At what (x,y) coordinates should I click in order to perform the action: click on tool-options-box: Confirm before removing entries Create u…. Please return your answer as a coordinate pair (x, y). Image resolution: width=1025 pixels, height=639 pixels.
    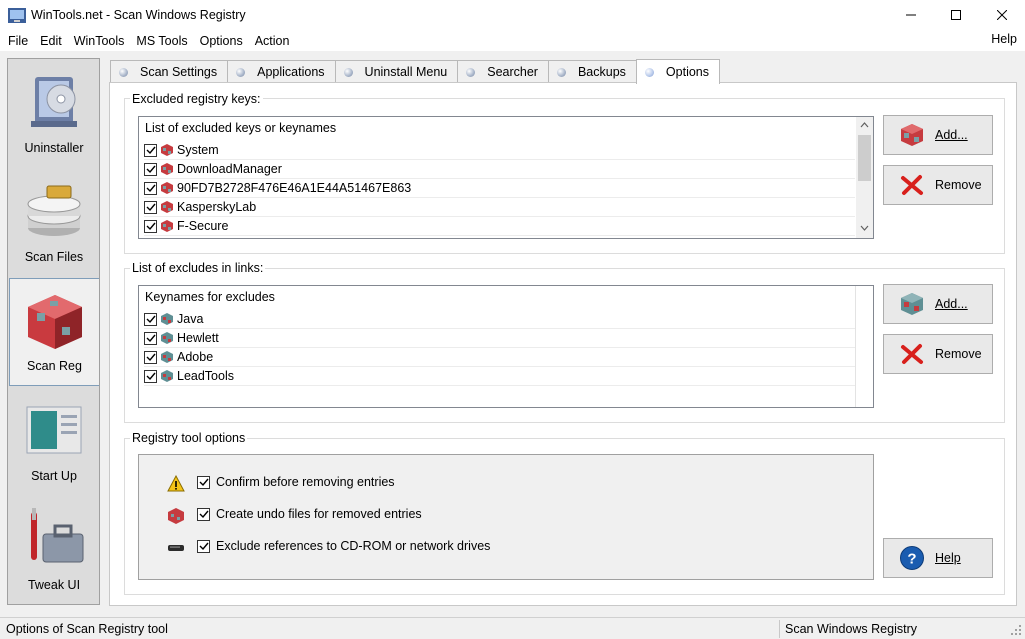
    Looking at the image, I should click on (506, 517).